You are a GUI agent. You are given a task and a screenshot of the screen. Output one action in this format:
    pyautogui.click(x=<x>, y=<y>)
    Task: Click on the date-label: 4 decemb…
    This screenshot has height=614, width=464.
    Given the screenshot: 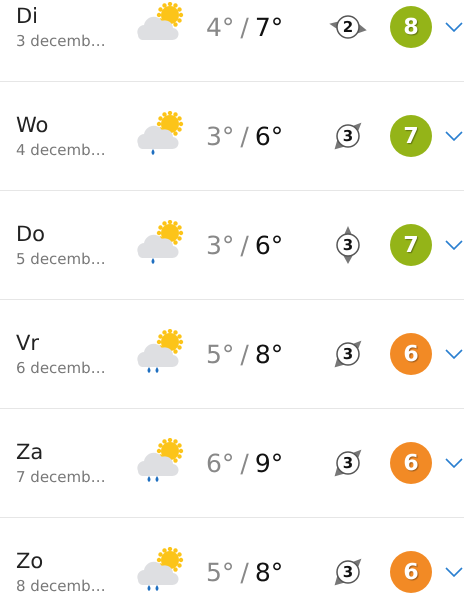 What is the action you would take?
    pyautogui.click(x=61, y=150)
    